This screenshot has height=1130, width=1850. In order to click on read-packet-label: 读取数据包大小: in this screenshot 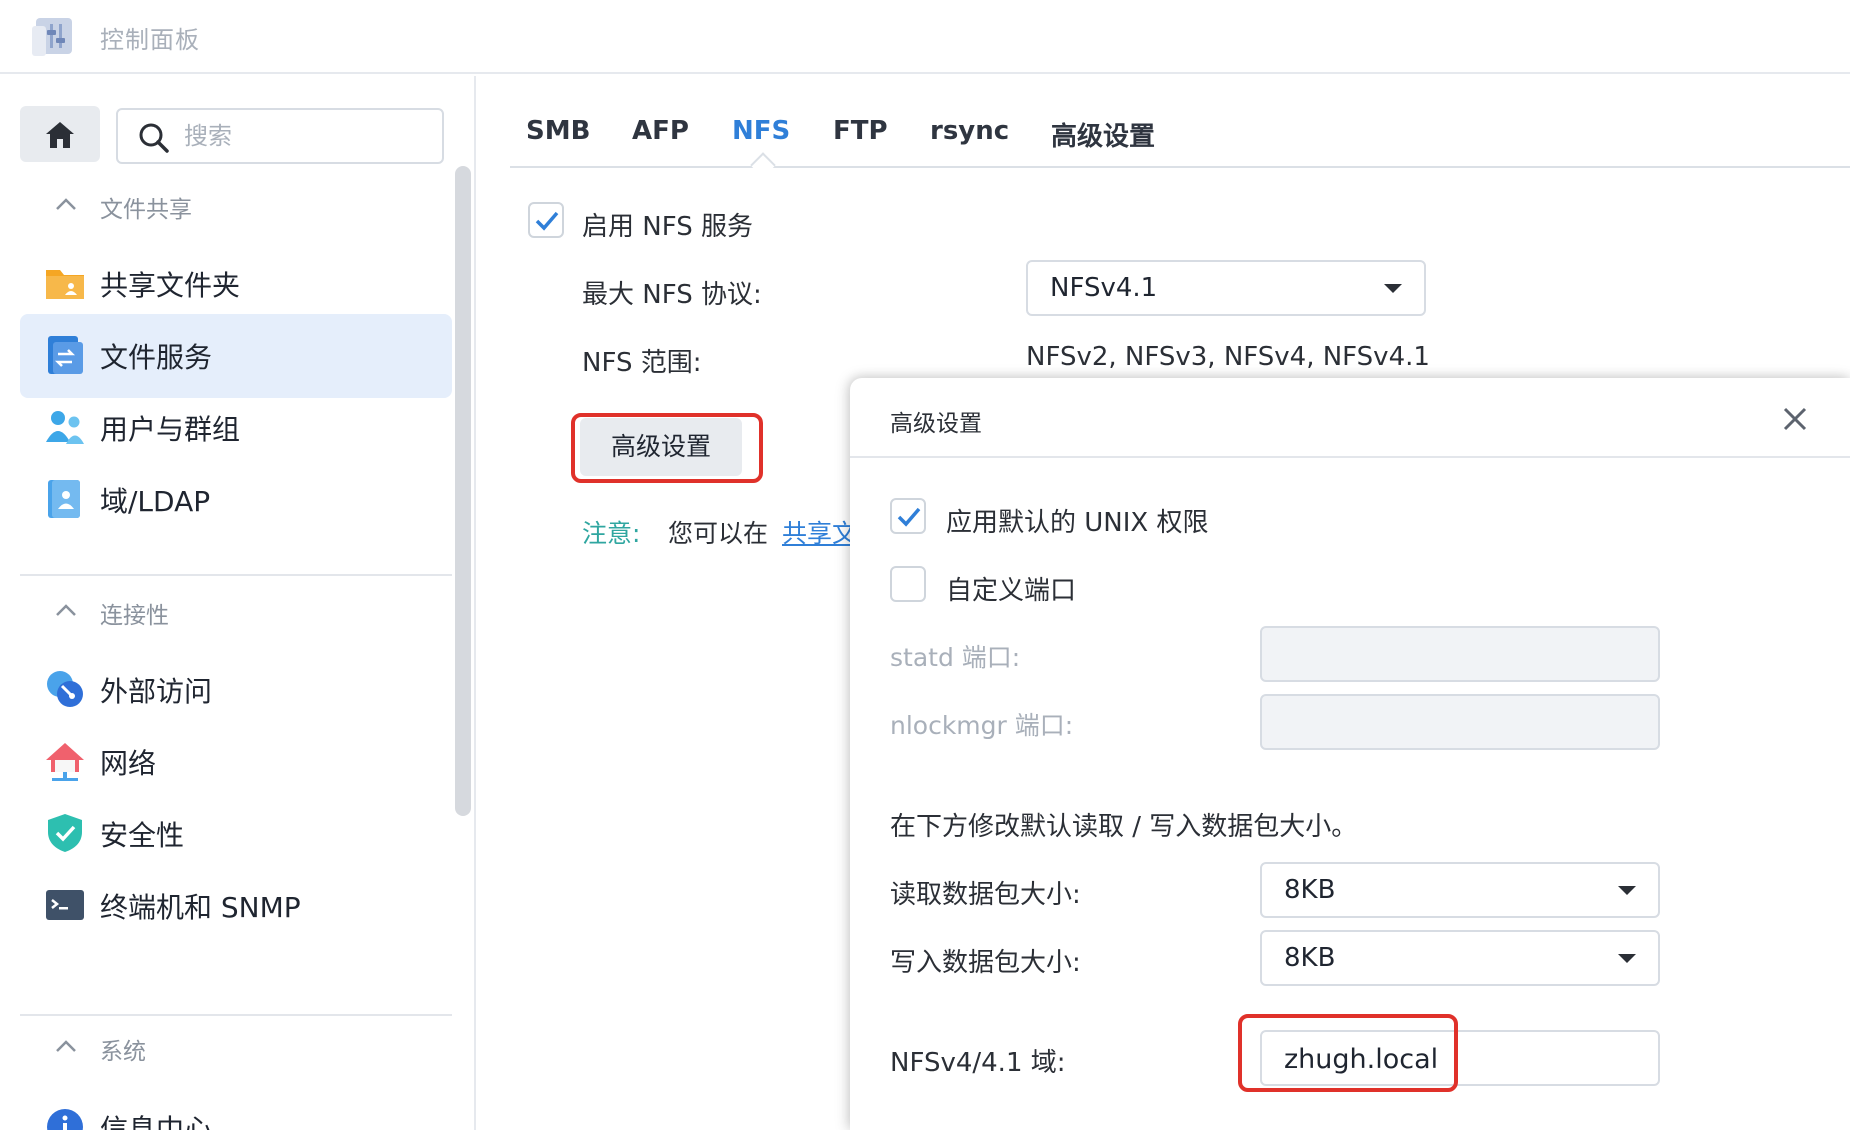, I will do `click(985, 895)`.